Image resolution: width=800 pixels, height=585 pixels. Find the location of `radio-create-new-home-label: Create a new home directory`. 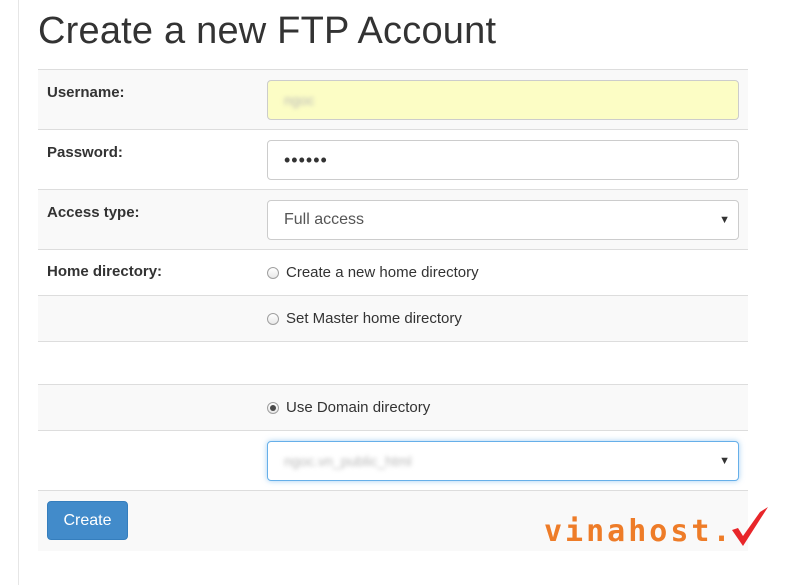

radio-create-new-home-label: Create a new home directory is located at coordinates (382, 272).